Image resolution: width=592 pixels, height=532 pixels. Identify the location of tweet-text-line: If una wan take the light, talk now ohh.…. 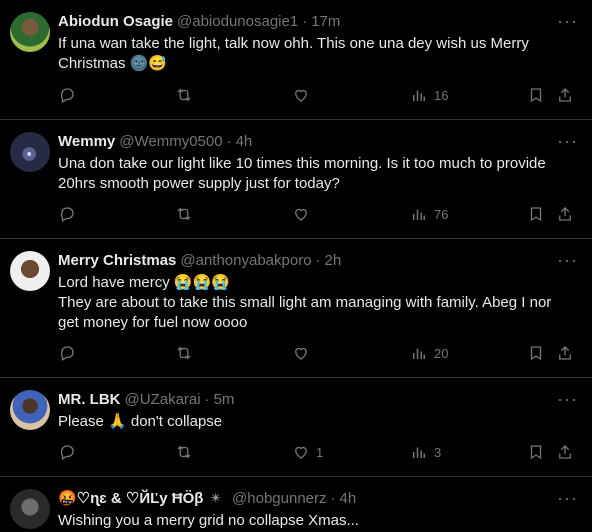
(293, 43).